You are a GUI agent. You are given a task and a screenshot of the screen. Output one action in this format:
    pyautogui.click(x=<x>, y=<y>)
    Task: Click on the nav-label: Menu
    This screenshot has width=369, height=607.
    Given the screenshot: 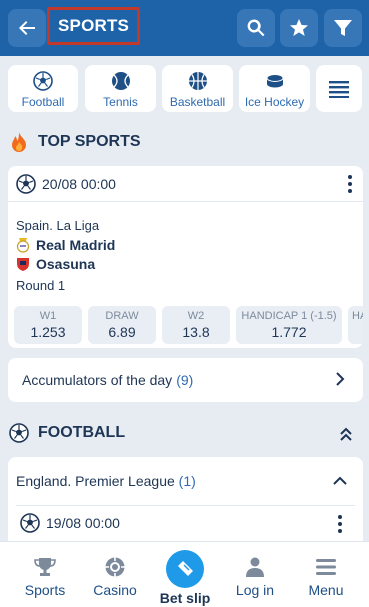 What is the action you would take?
    pyautogui.click(x=326, y=590)
    